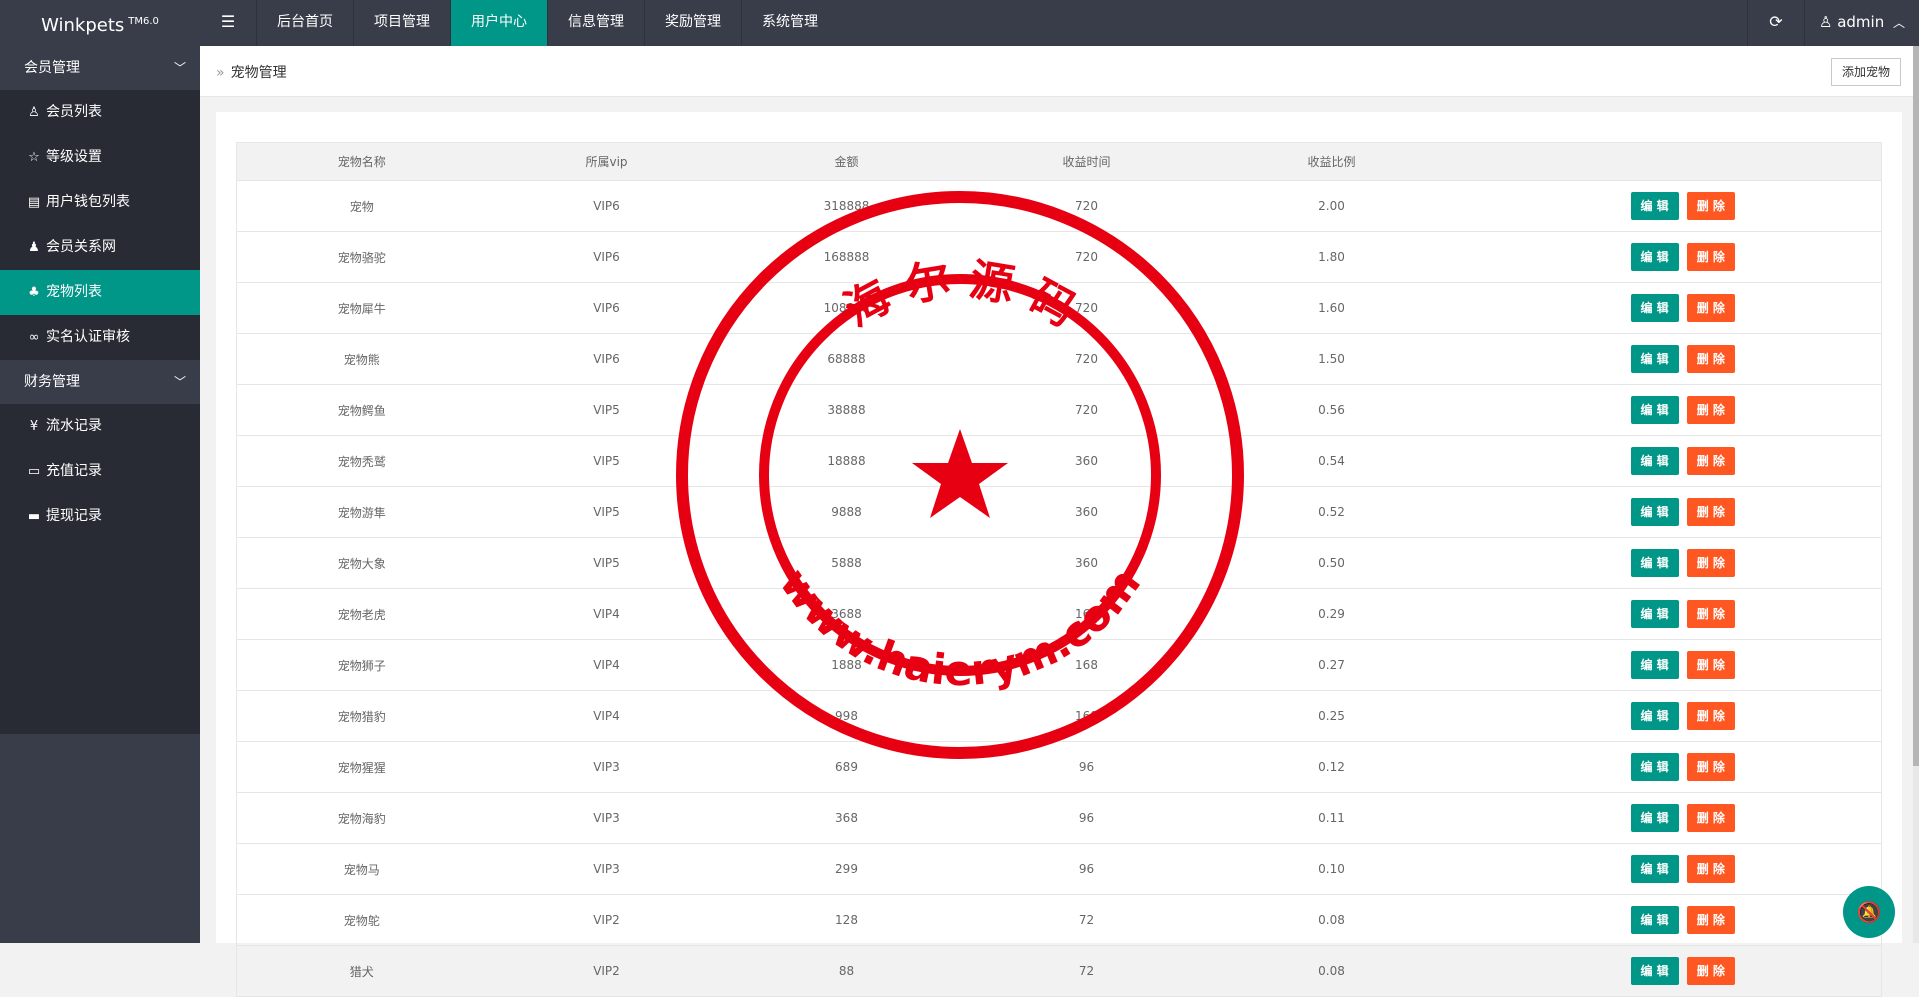 The width and height of the screenshot is (1919, 997). Describe the element at coordinates (846, 614) in the screenshot. I see `cell-amount: 3688` at that location.